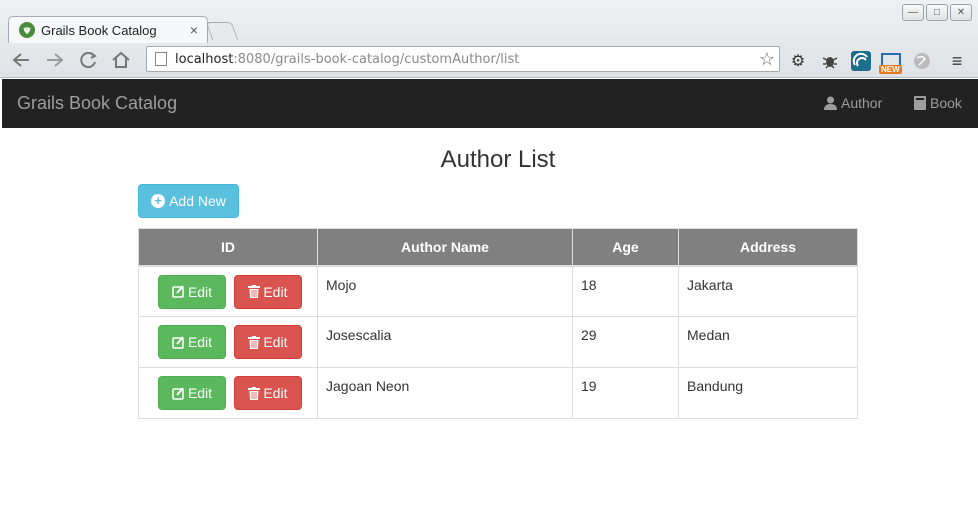  I want to click on add-new-label: Add New, so click(197, 201).